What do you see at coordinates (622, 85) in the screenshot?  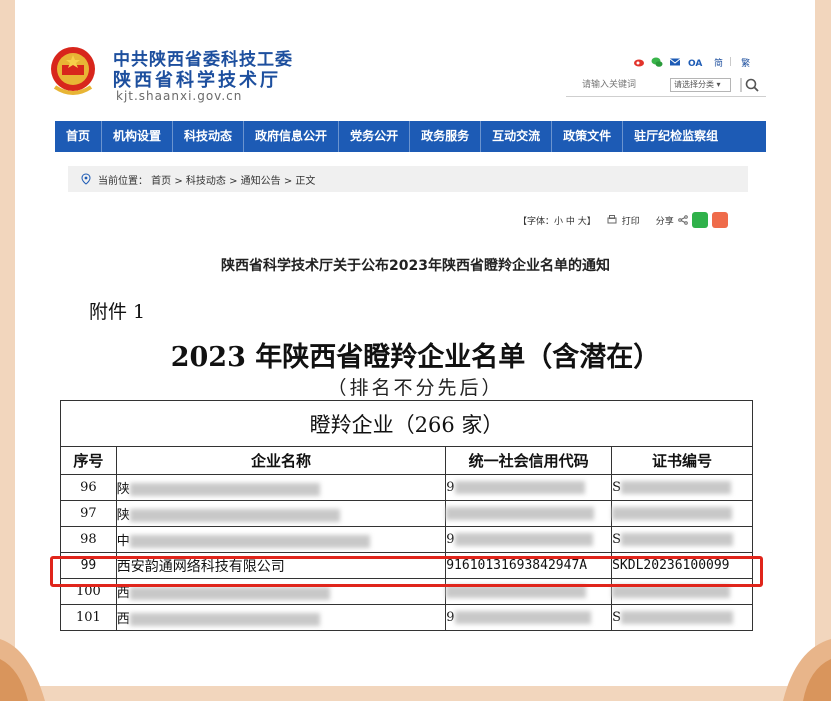 I see `search-input` at bounding box center [622, 85].